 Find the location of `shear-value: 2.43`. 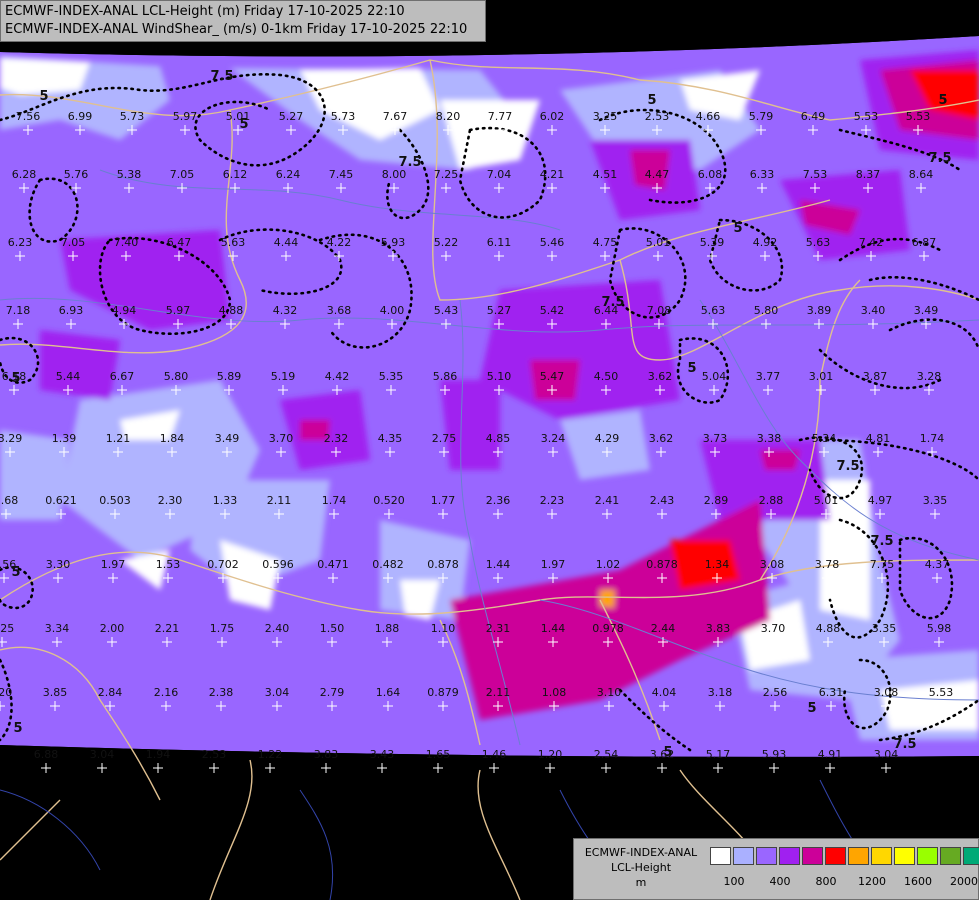

shear-value: 2.43 is located at coordinates (662, 500).